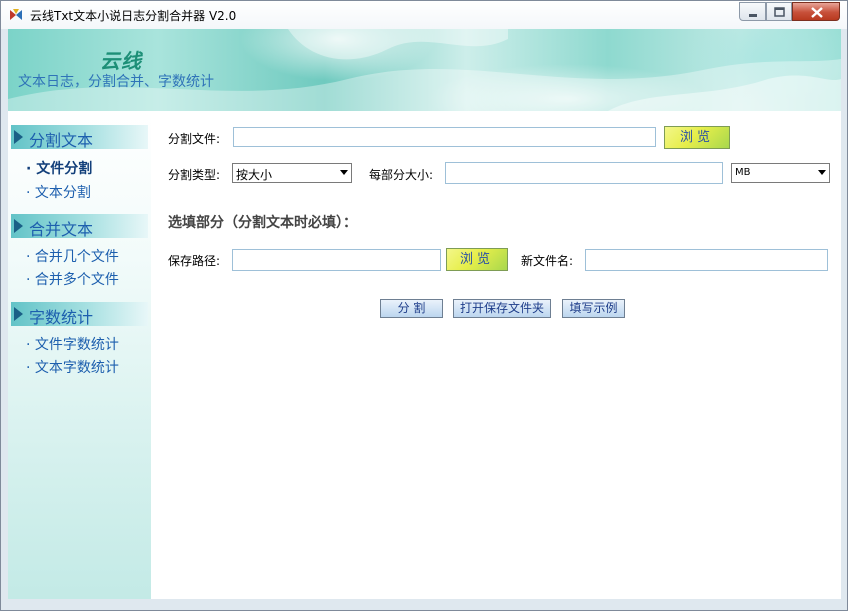 The width and height of the screenshot is (848, 611). Describe the element at coordinates (194, 175) in the screenshot. I see `split-type-label: 分割类型:` at that location.